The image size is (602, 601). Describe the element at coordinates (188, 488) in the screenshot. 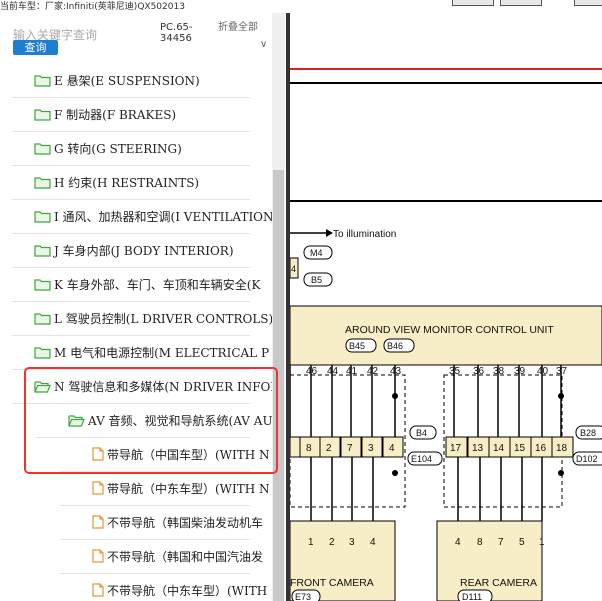

I see `tree-item-label: 带导航（中东车型）(WITH N` at that location.